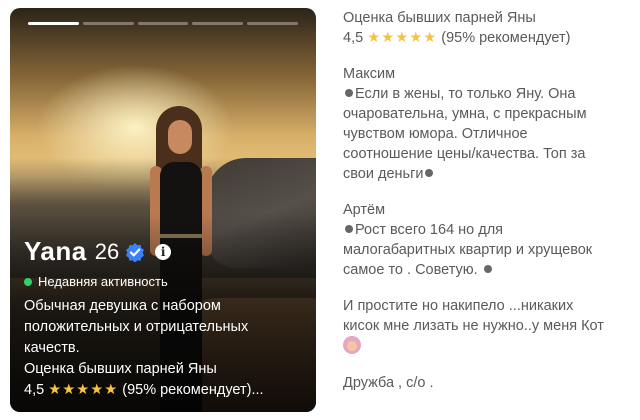 The image size is (640, 420). I want to click on review-line: малогабаритных квартир и хрущевок, so click(468, 250).